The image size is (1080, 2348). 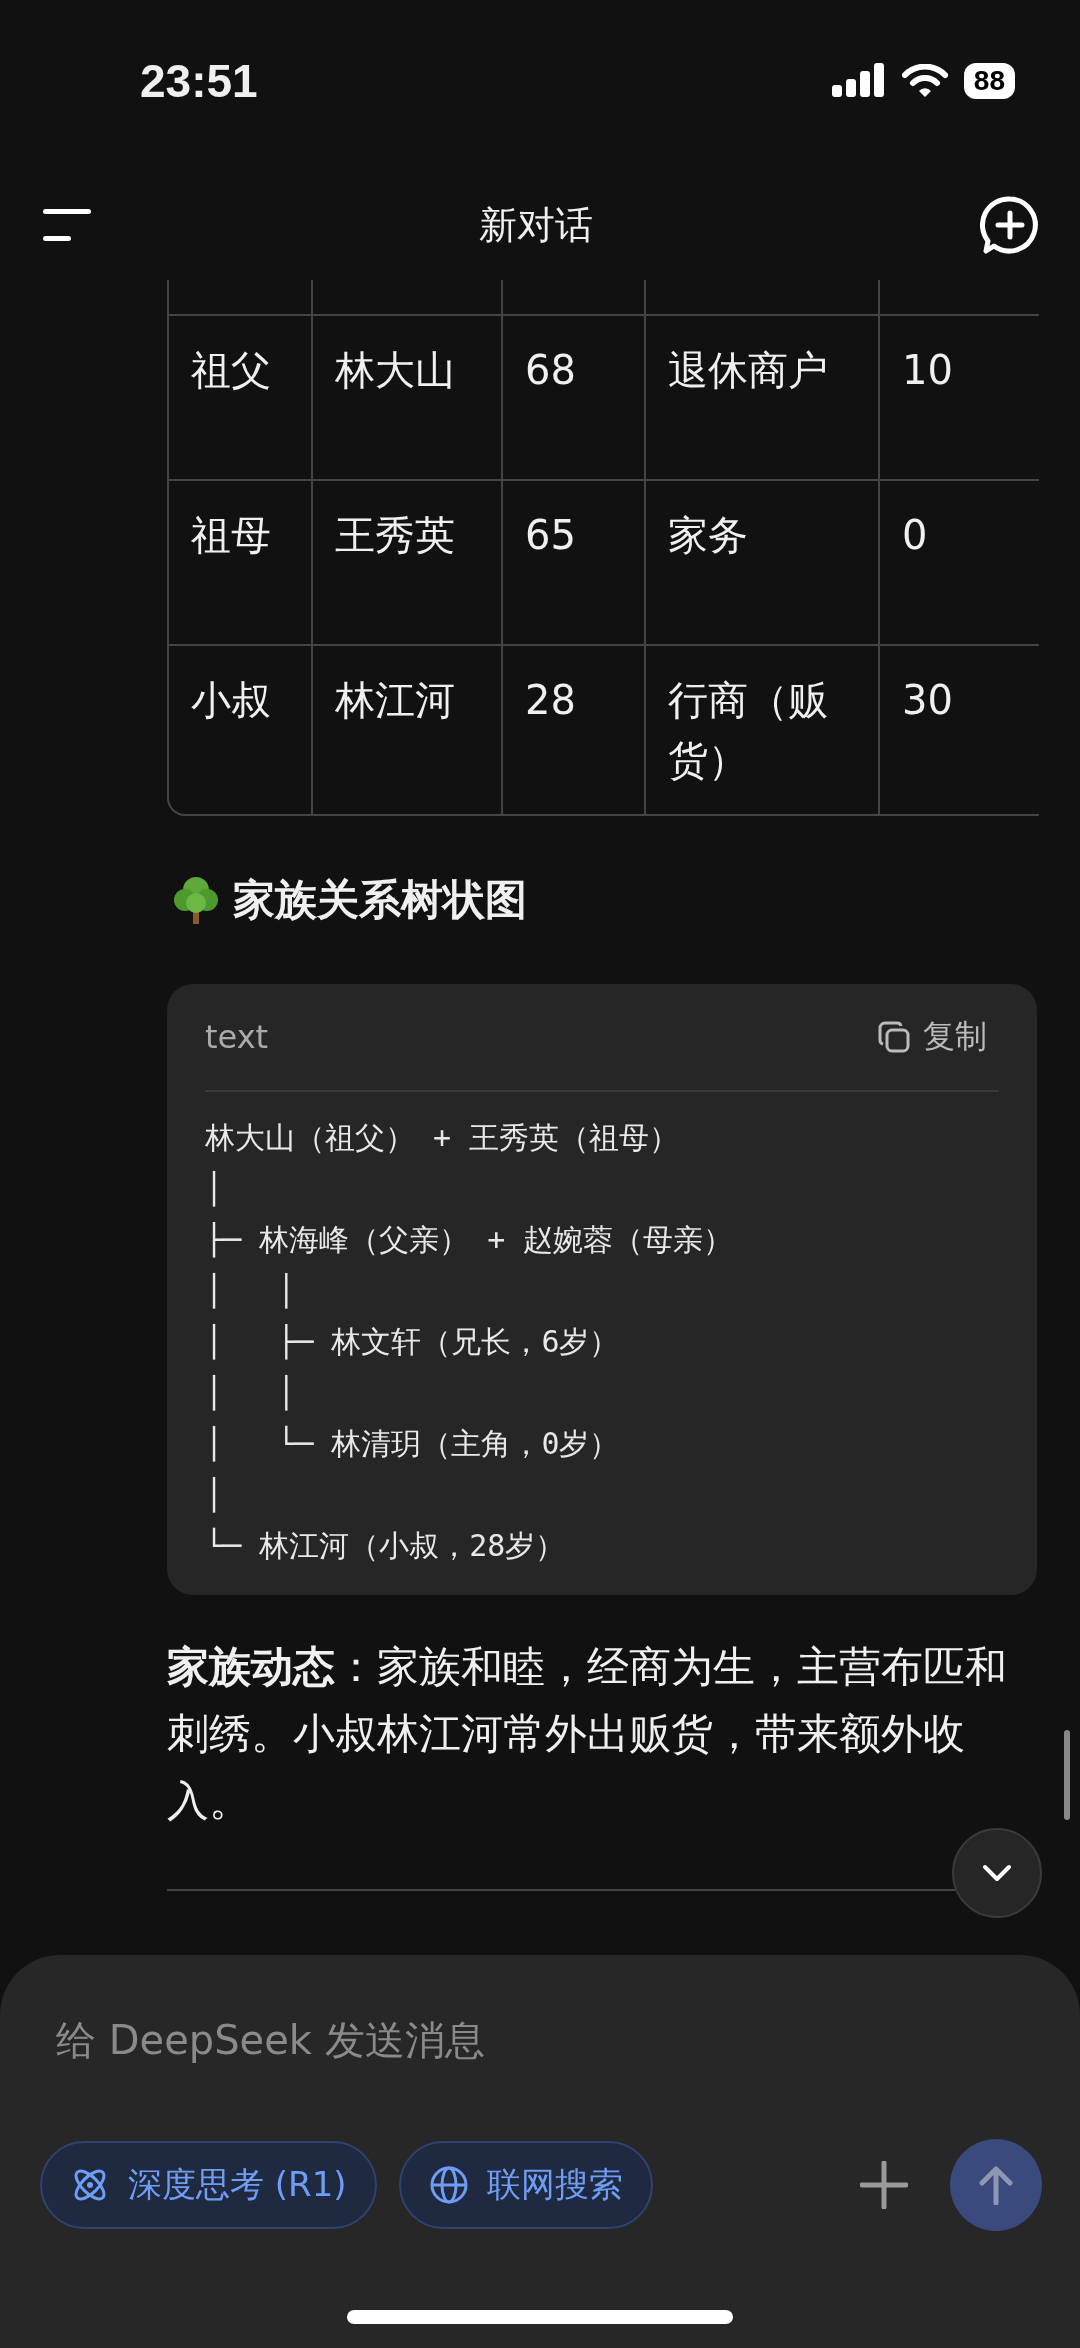 What do you see at coordinates (550, 535) in the screenshot?
I see `table-cell: 65` at bounding box center [550, 535].